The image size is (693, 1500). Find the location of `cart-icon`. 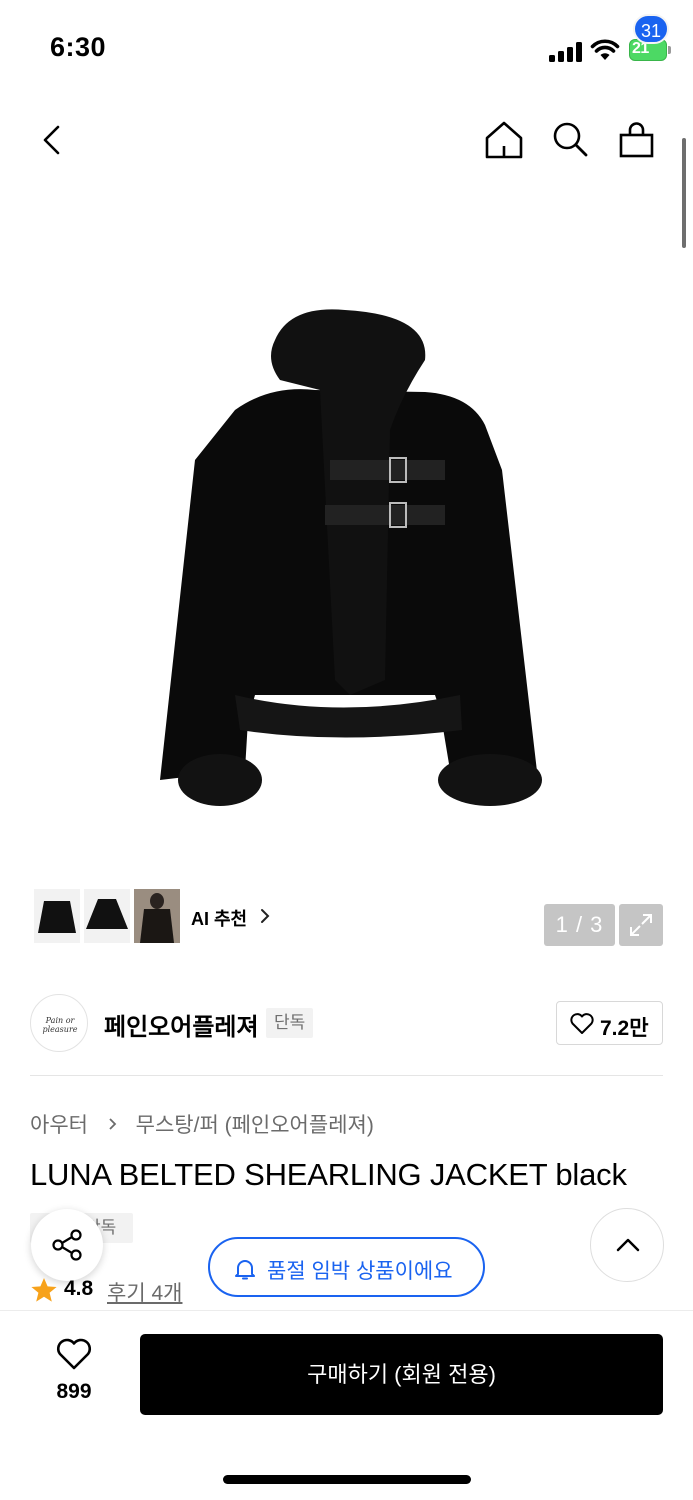

cart-icon is located at coordinates (637, 140).